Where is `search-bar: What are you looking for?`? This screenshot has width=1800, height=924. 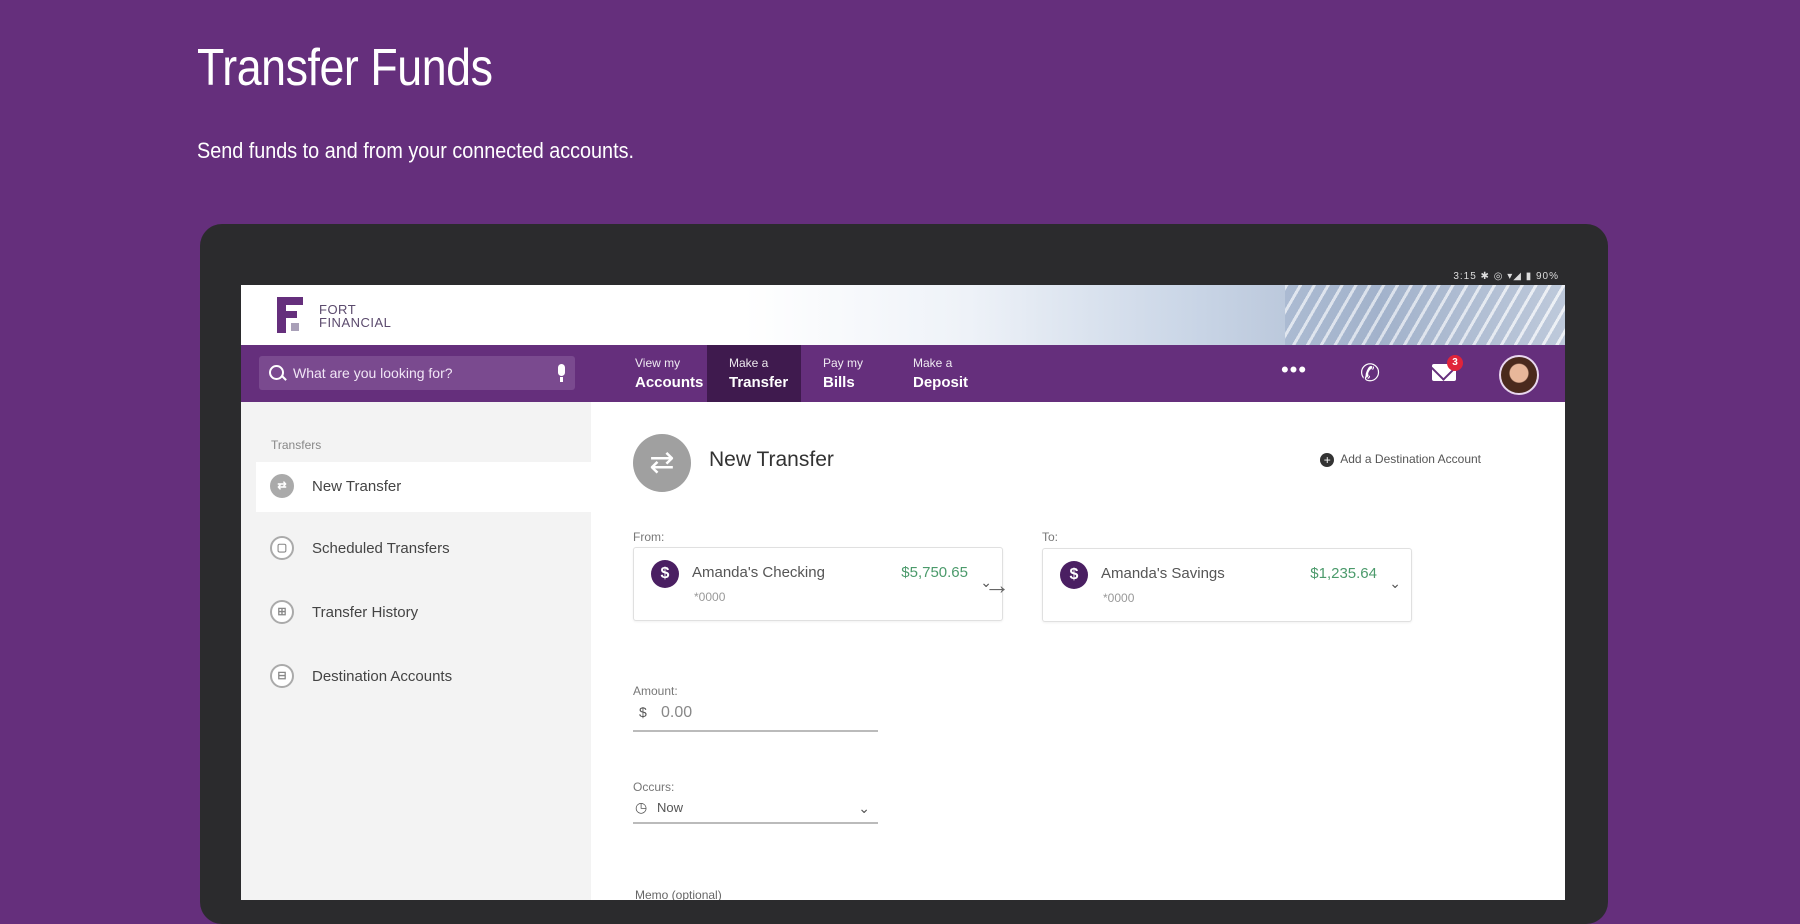 search-bar: What are you looking for? is located at coordinates (417, 373).